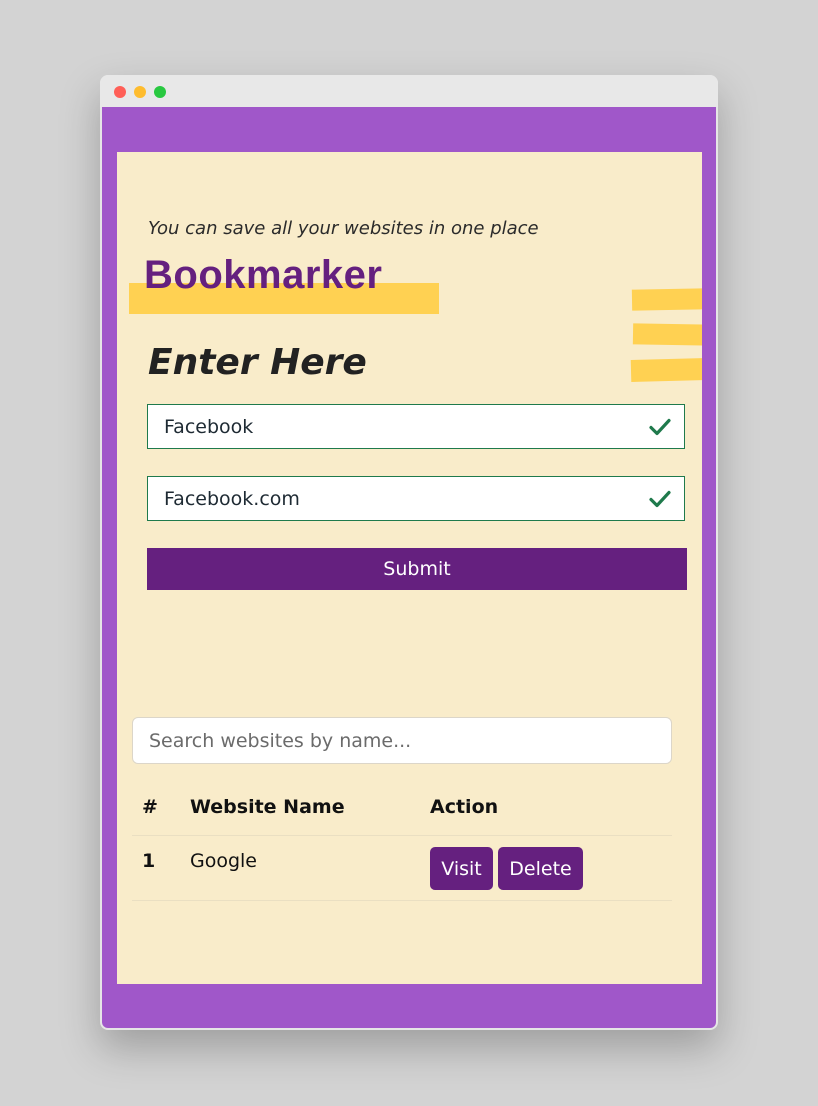  I want to click on site-url-field, so click(416, 498).